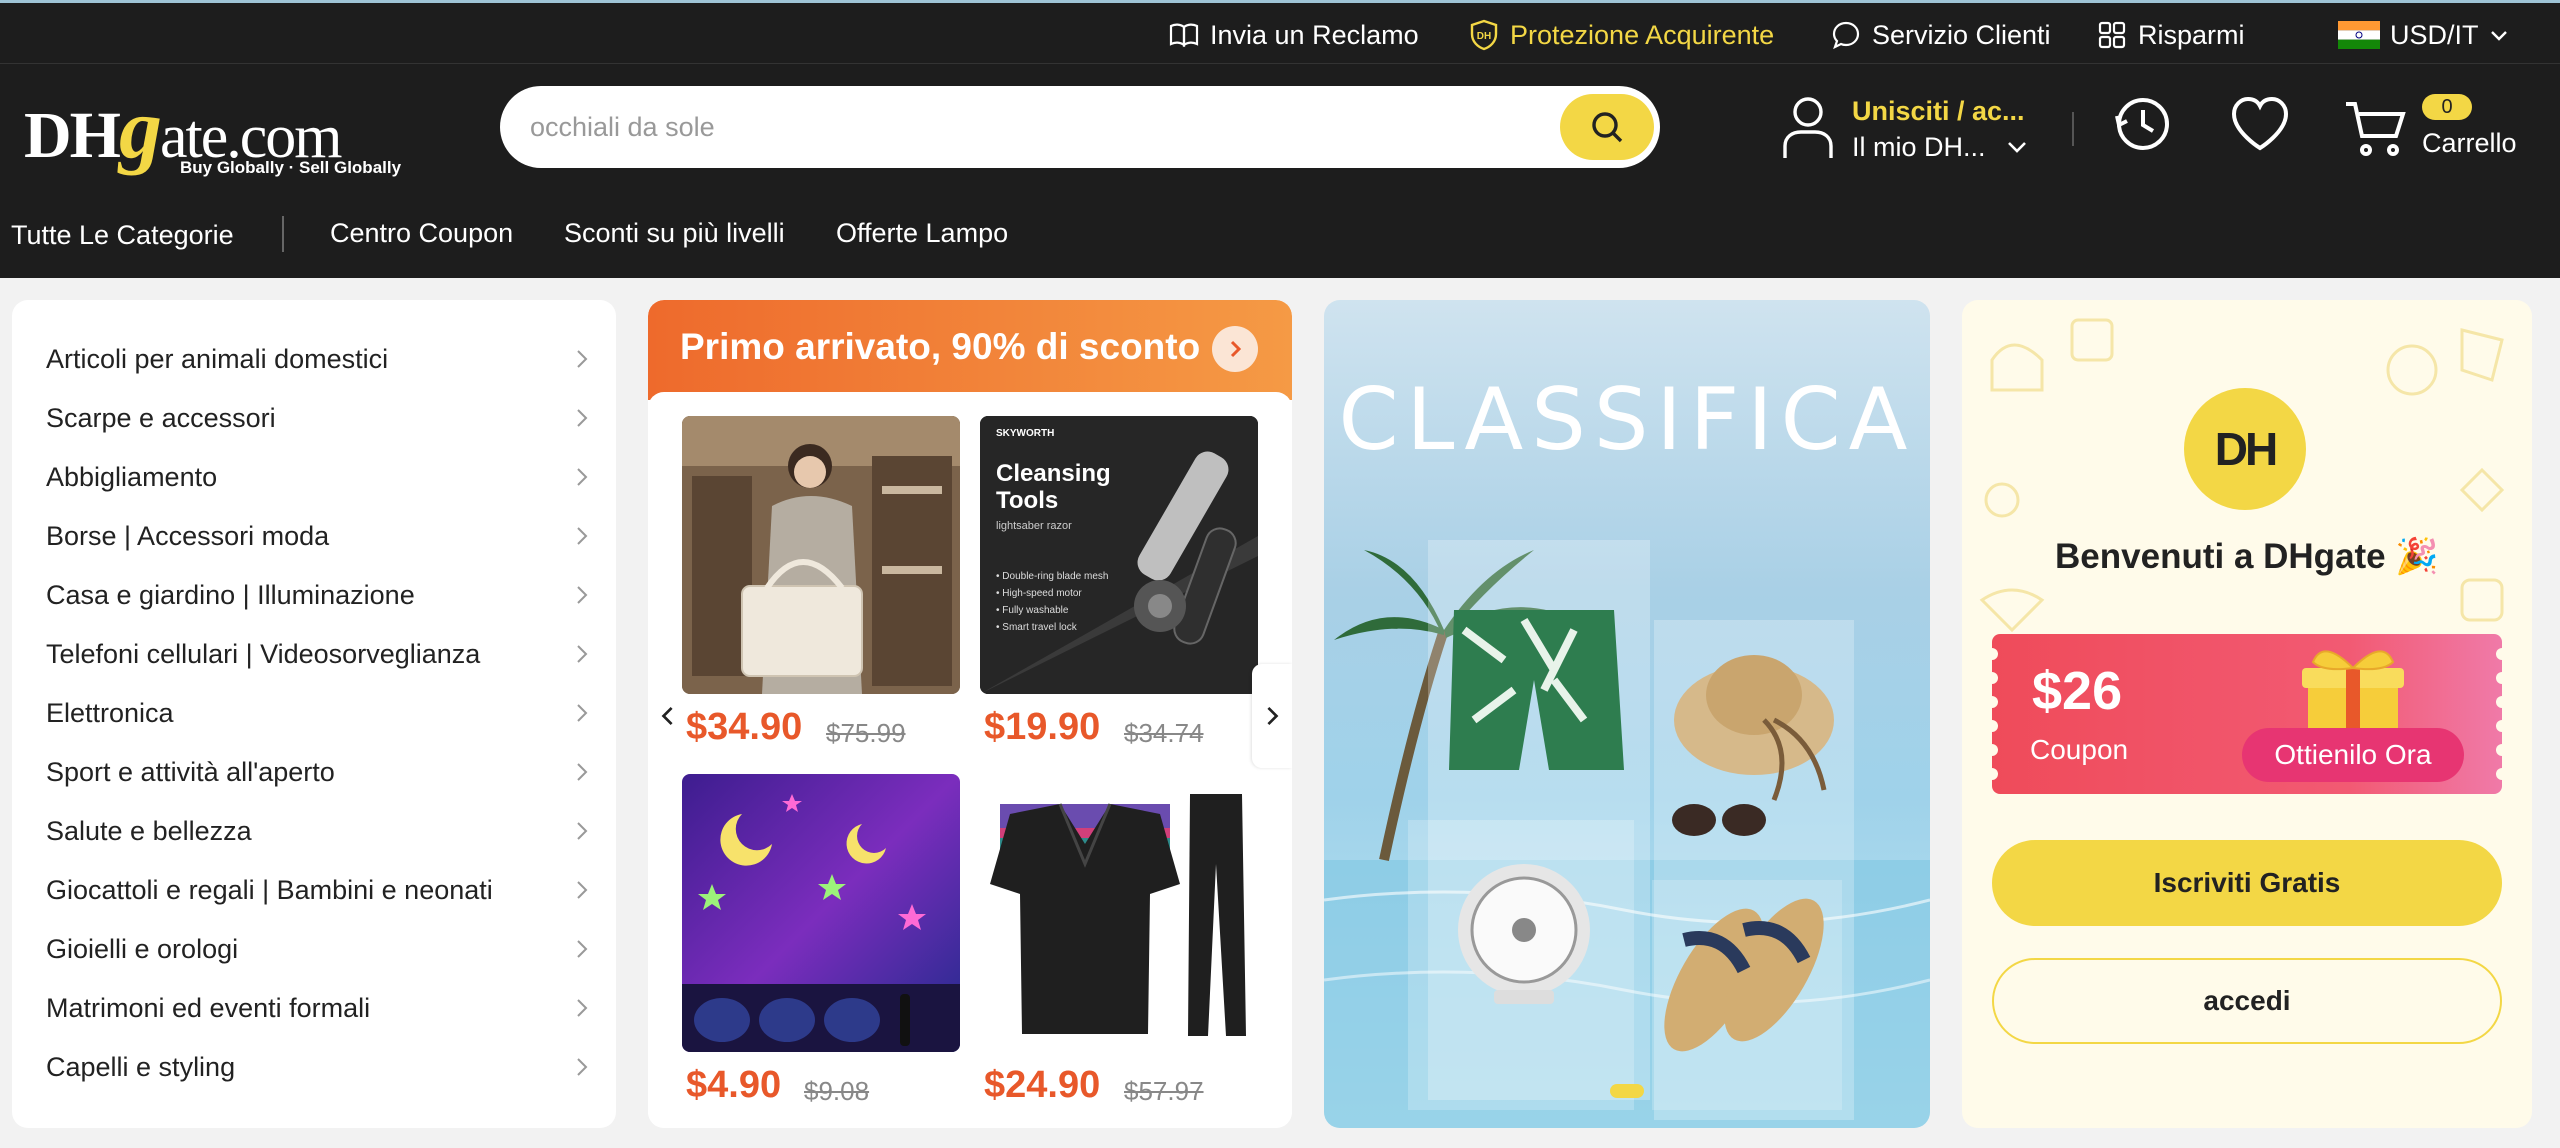  I want to click on grid-icon, so click(2112, 35).